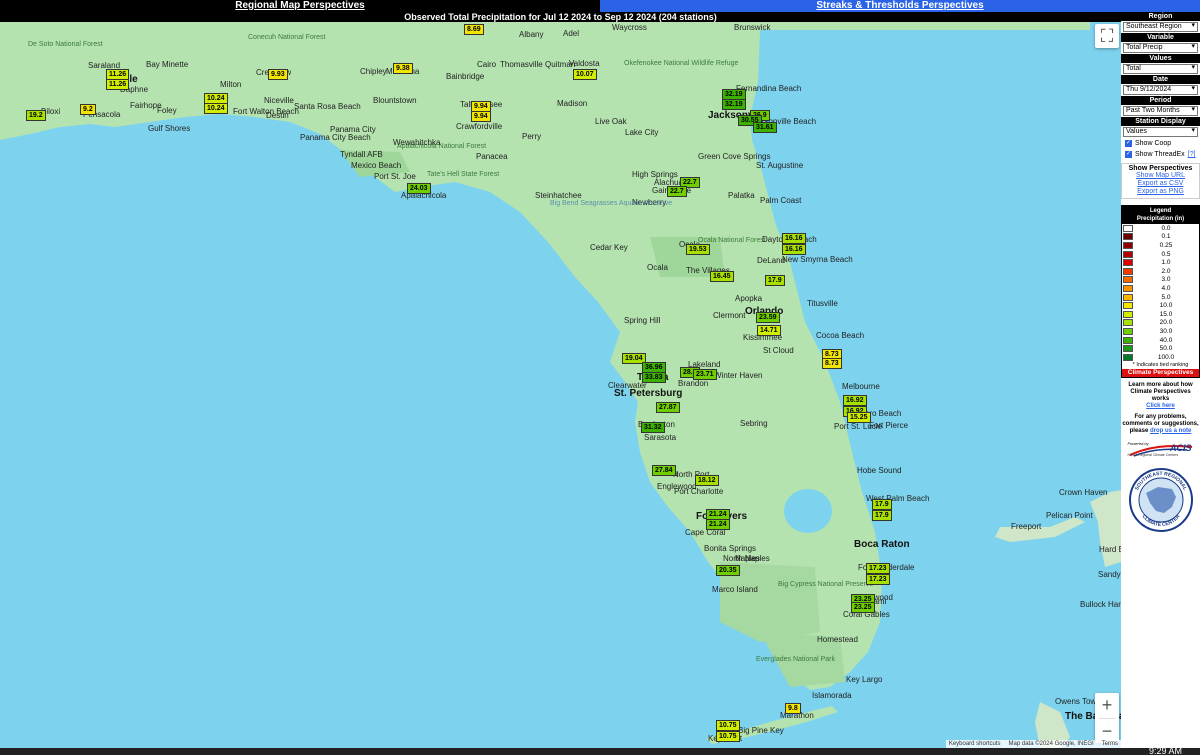 This screenshot has width=1200, height=755. I want to click on region-select: Southeast Region, so click(1160, 27).